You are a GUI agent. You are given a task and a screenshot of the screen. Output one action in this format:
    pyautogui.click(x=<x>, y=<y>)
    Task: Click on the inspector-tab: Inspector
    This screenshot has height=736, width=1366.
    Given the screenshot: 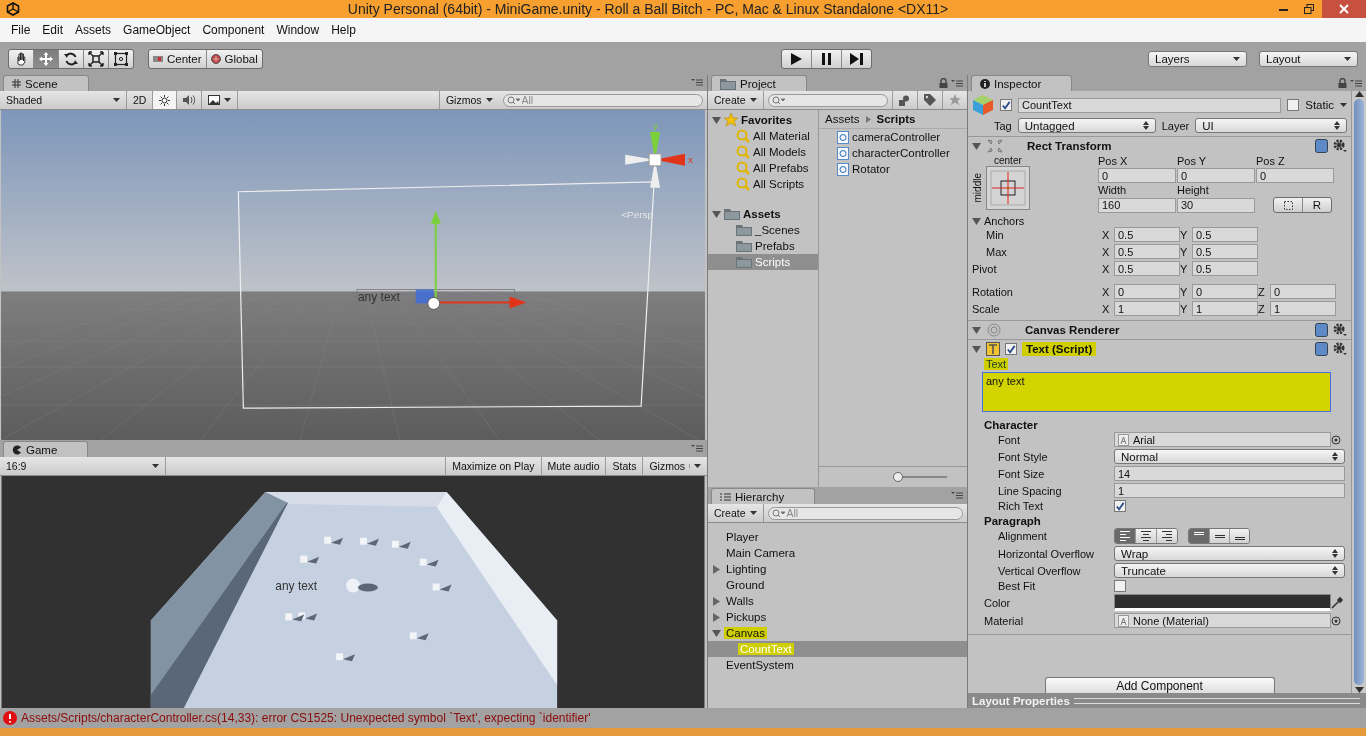 What is the action you would take?
    pyautogui.click(x=1022, y=83)
    